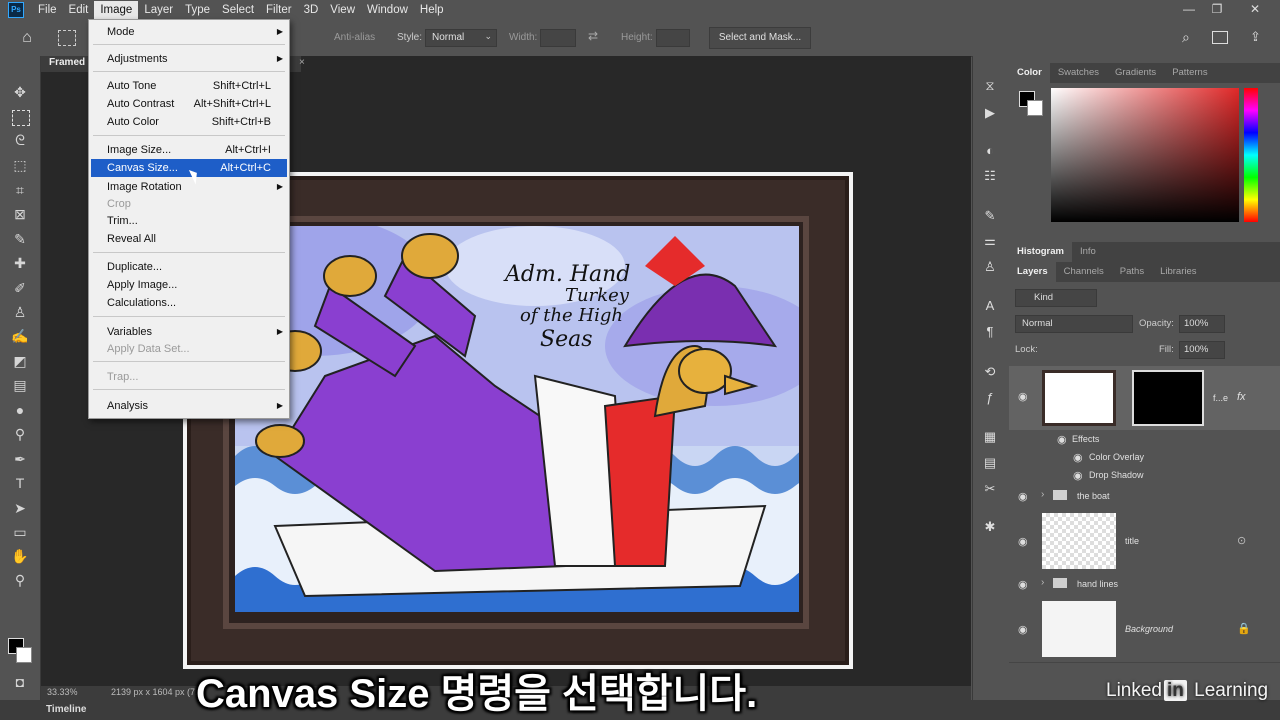 Image resolution: width=1280 pixels, height=720 pixels. I want to click on crop-tool-icon: ⌗, so click(20, 190).